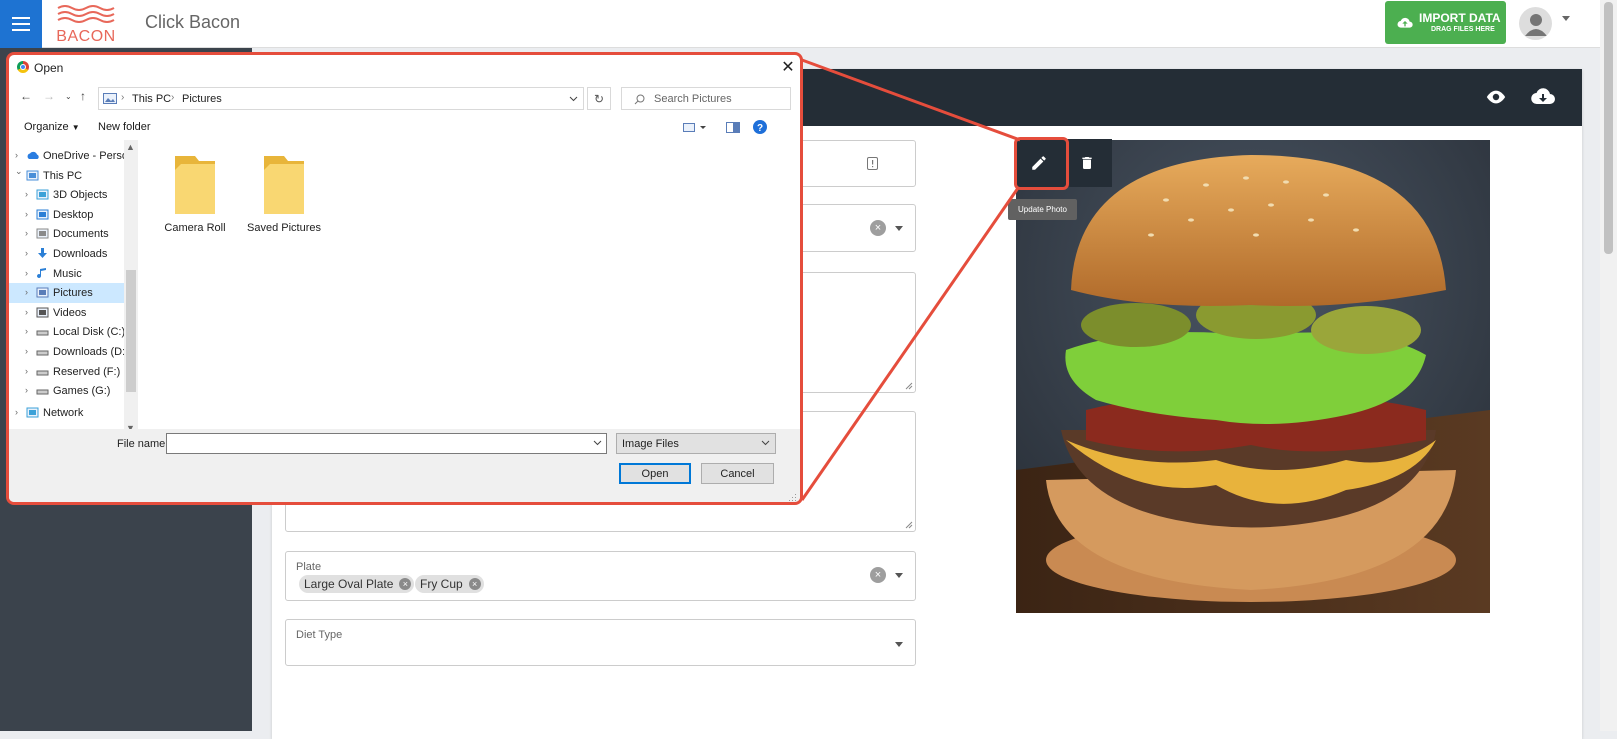  I want to click on help-icon: ?, so click(760, 127).